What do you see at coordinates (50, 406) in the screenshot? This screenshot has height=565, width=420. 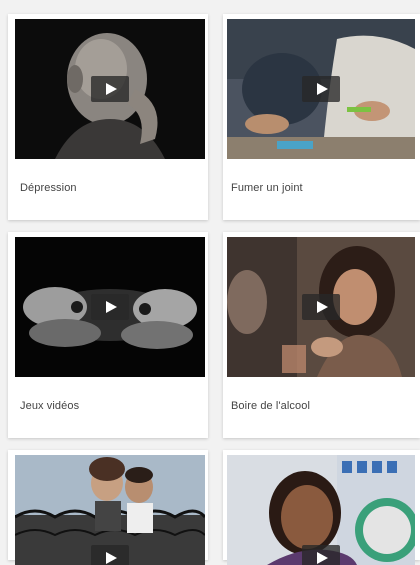 I see `video-title: Jeux vidéos` at bounding box center [50, 406].